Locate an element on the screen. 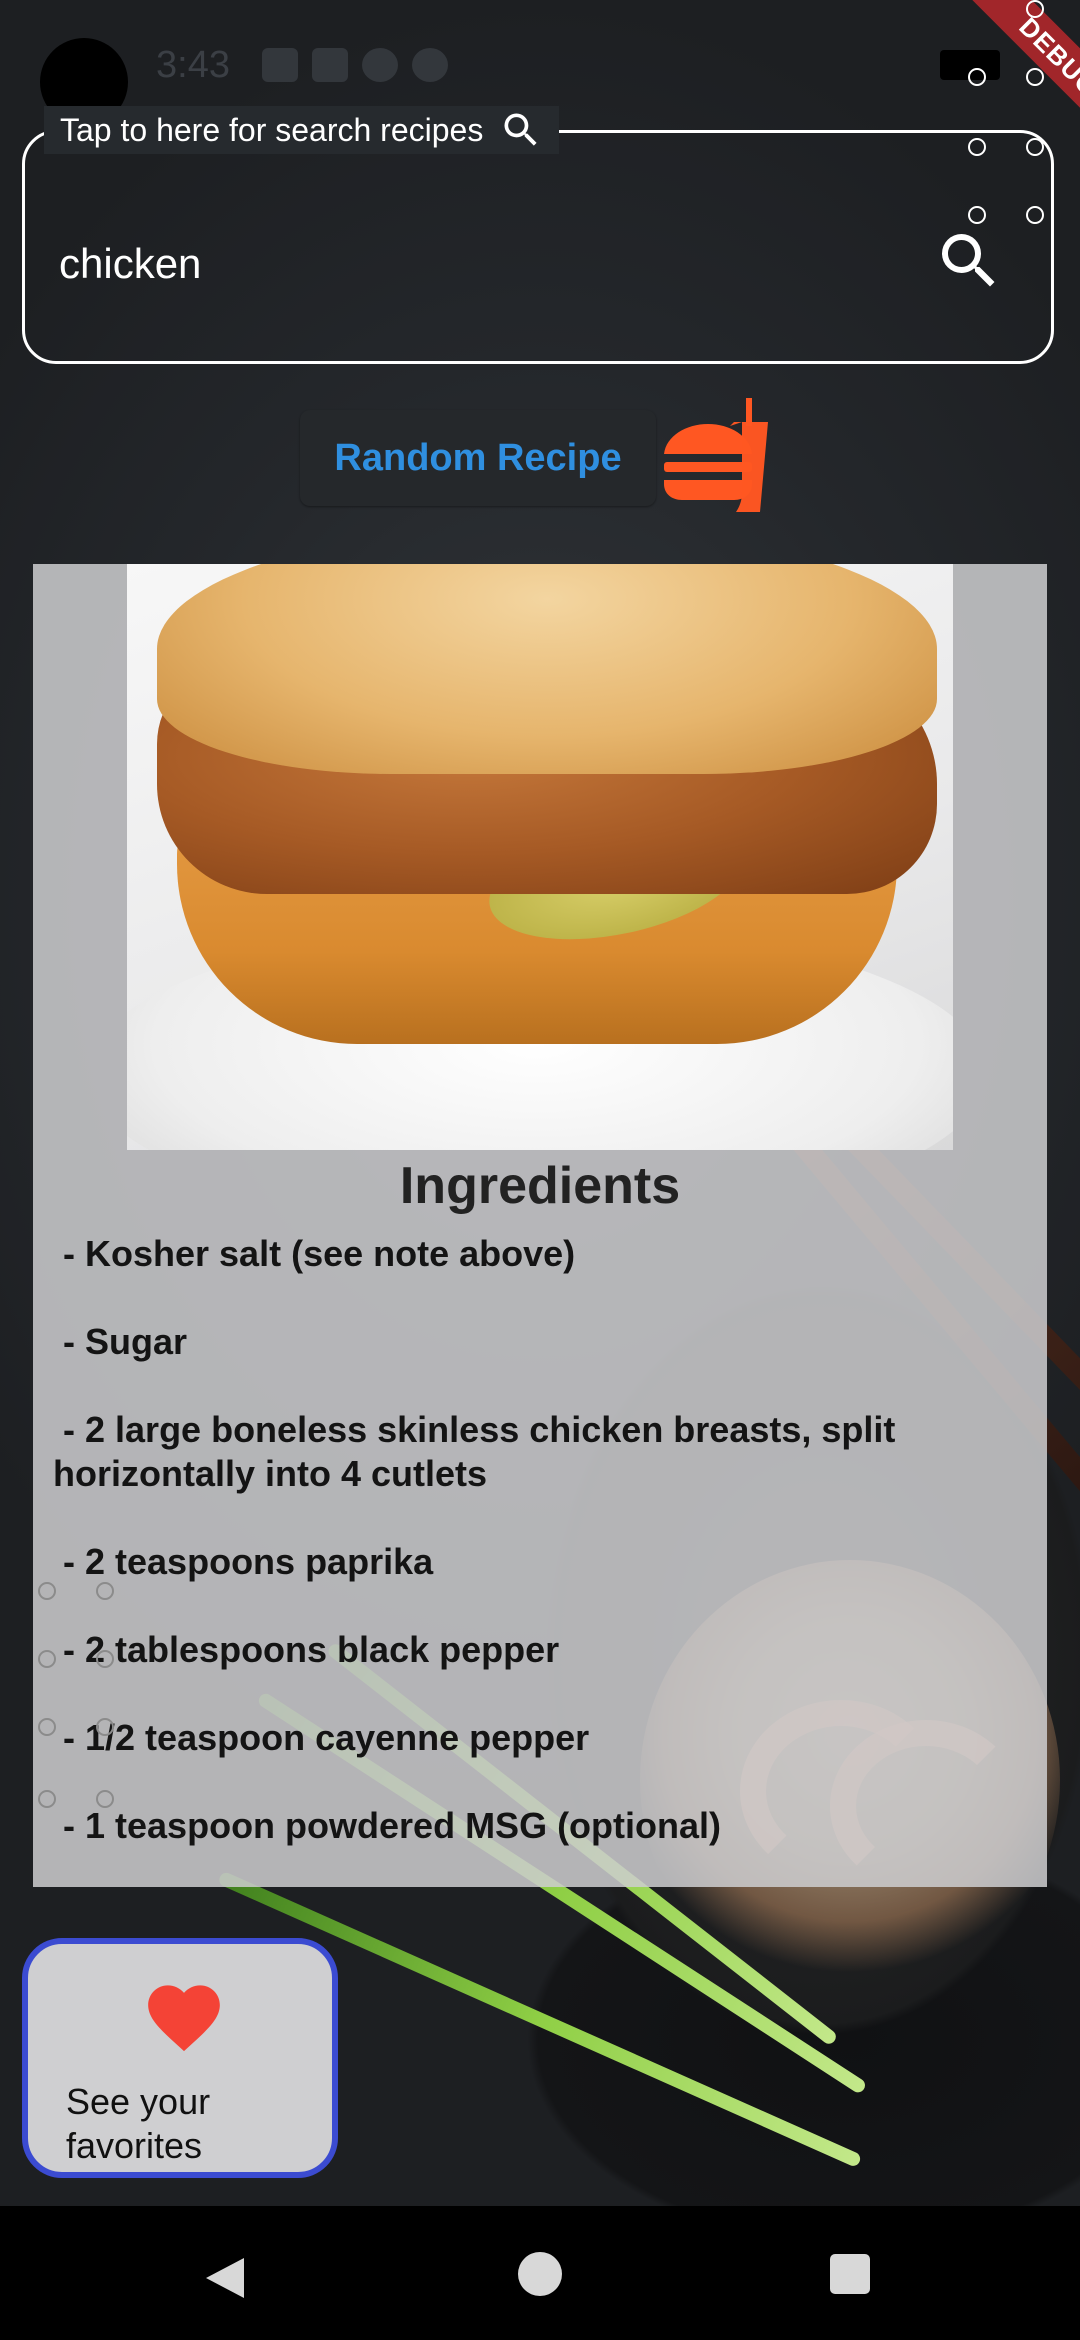 Image resolution: width=1080 pixels, height=2340 pixels. random-recipe-button: Random Recipe is located at coordinates (478, 458).